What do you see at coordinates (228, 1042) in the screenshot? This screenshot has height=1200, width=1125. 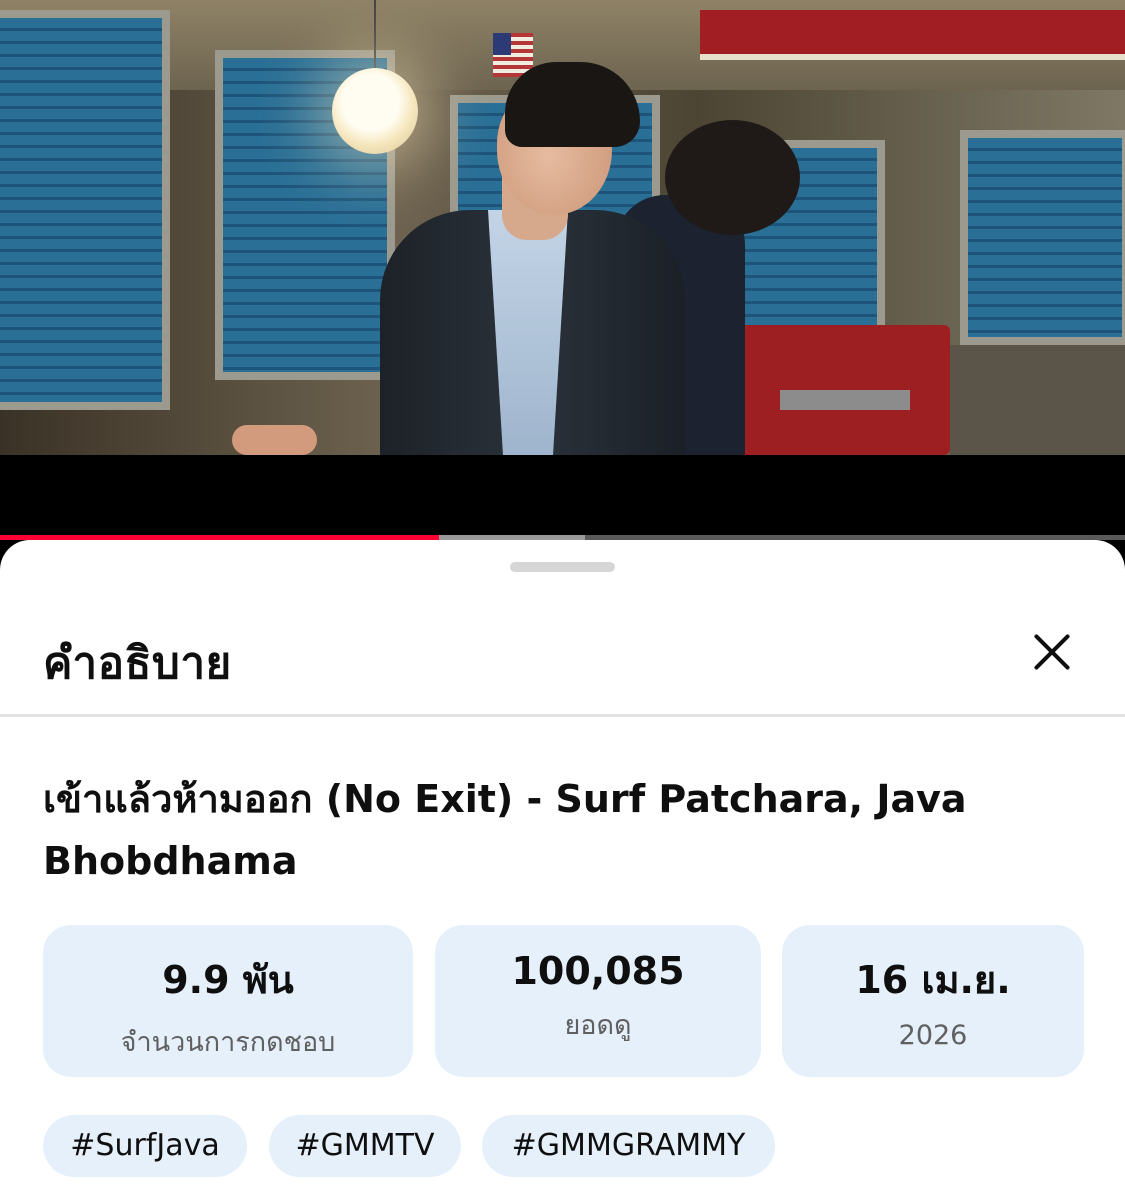 I see `likes-label: จำนวนการกดชอบ` at bounding box center [228, 1042].